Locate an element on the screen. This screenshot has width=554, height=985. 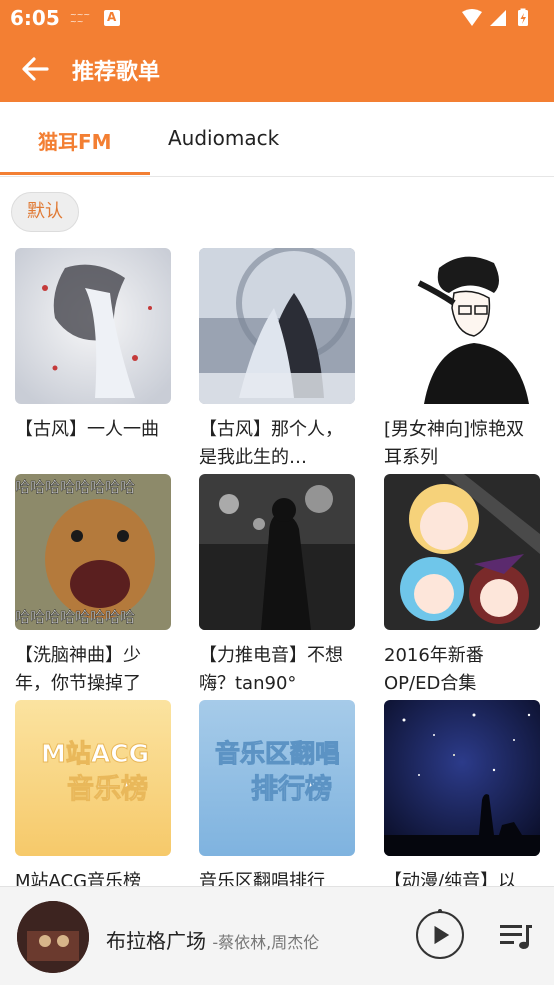
notification-icon: ~~~ ~~ is located at coordinates (80, 18).